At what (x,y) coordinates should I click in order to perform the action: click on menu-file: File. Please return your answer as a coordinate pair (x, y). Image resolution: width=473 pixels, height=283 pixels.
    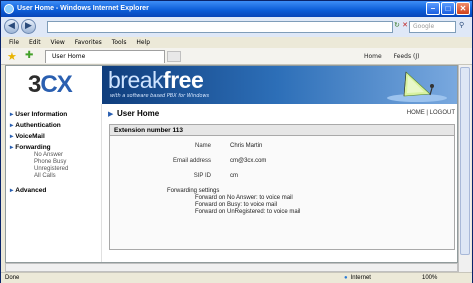
    Looking at the image, I should click on (14, 42).